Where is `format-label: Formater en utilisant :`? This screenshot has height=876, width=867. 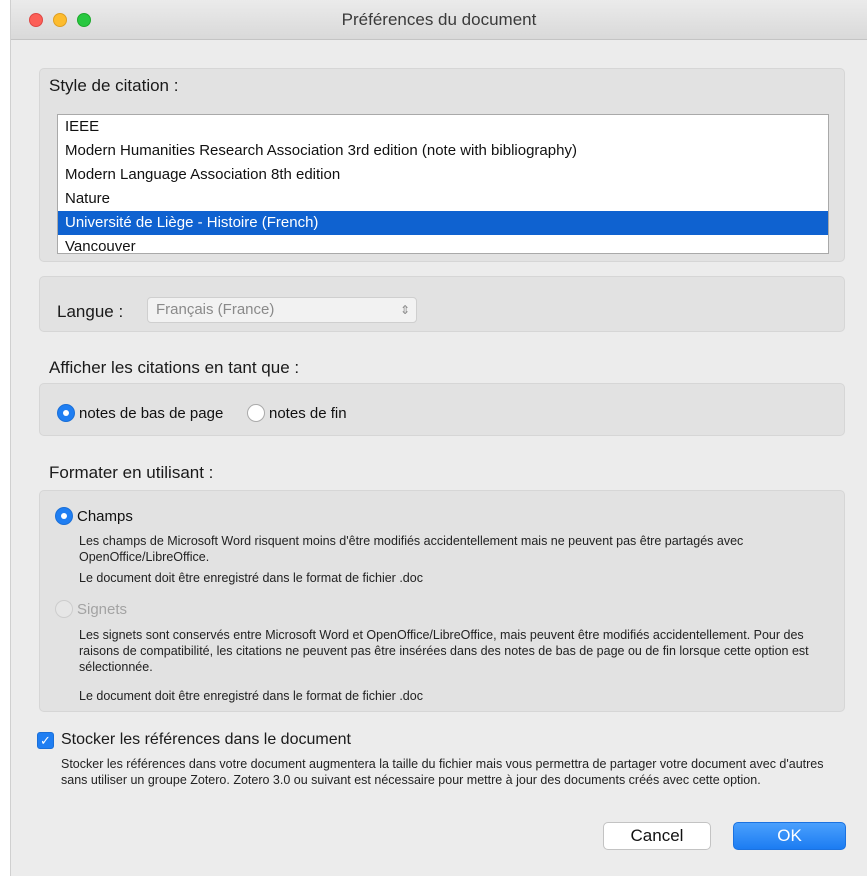 format-label: Formater en utilisant : is located at coordinates (131, 472).